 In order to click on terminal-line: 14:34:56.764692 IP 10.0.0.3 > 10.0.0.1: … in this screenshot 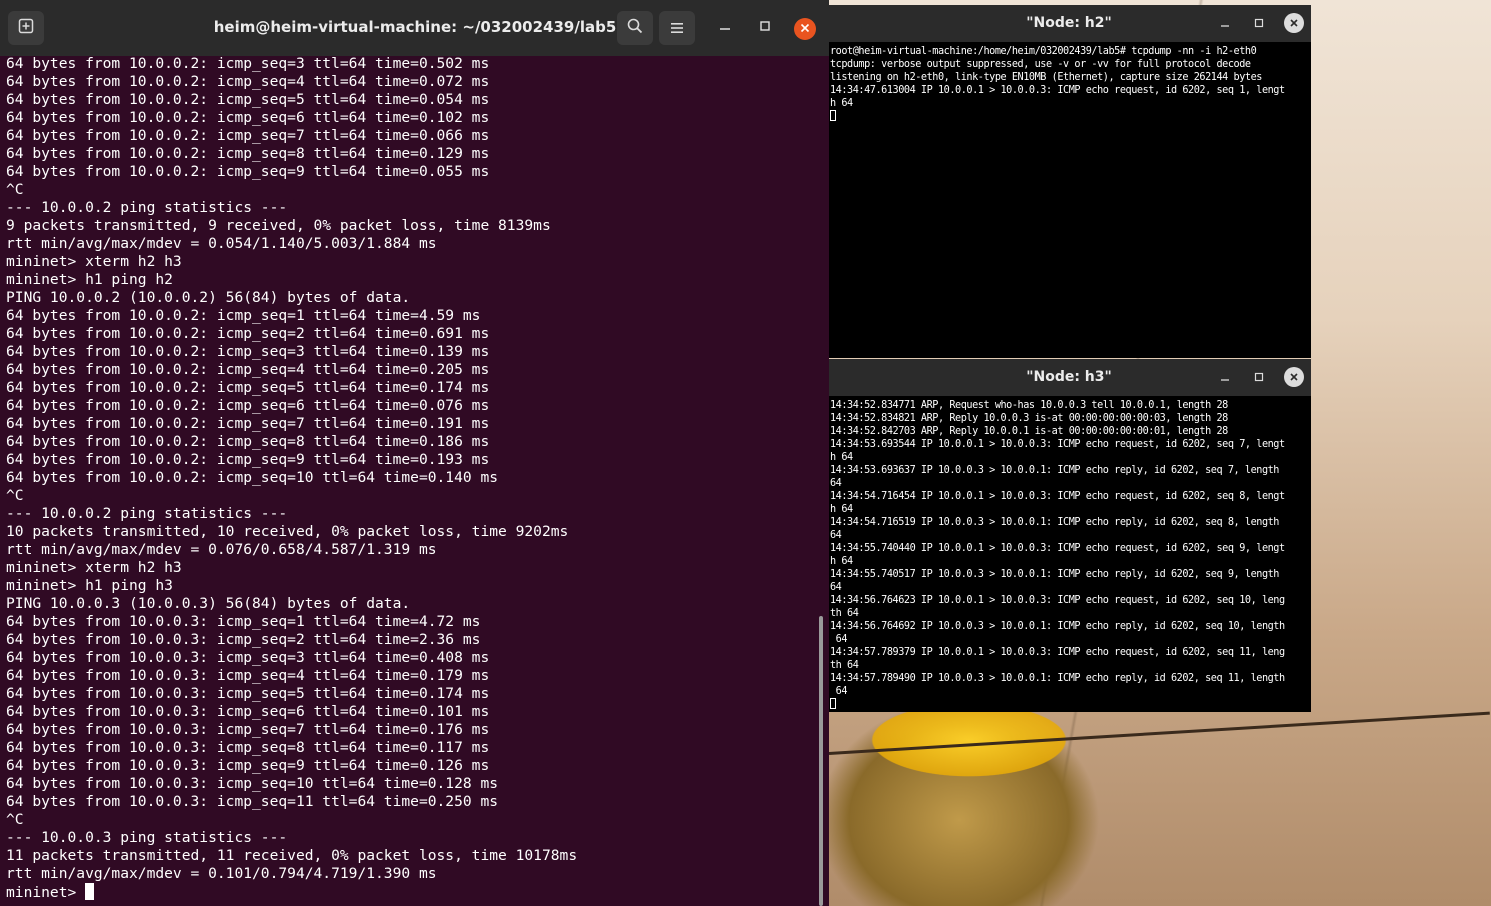, I will do `click(1057, 626)`.